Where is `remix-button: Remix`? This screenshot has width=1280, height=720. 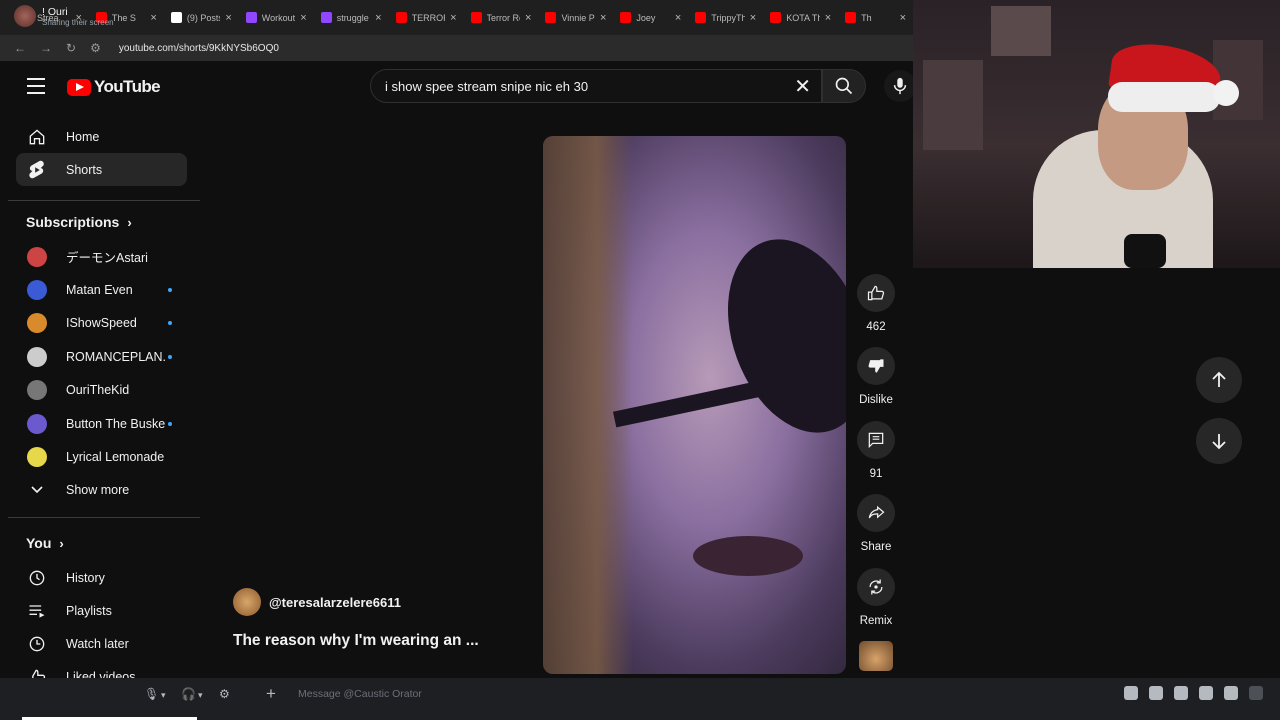 remix-button: Remix is located at coordinates (876, 597).